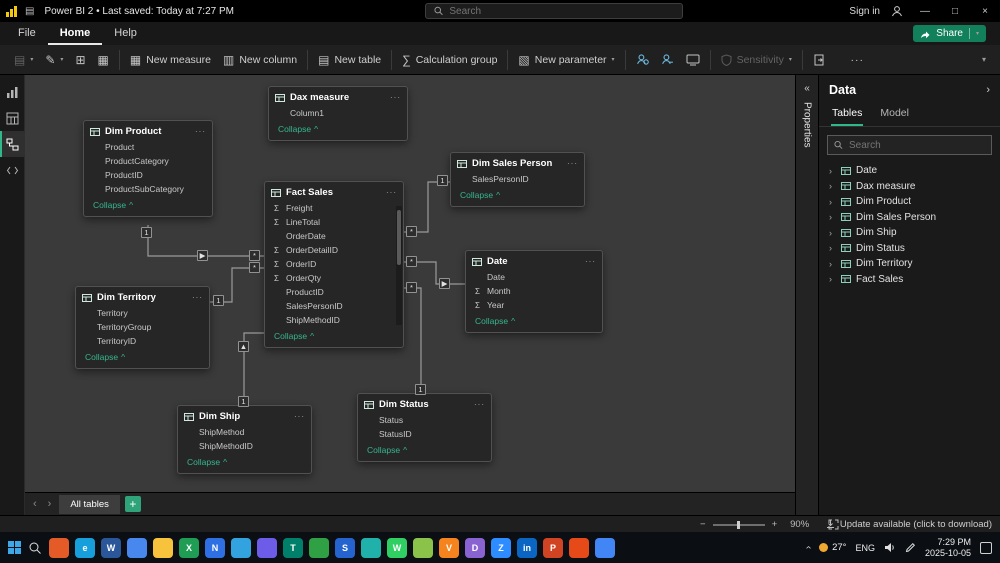 This screenshot has height=563, width=1000. What do you see at coordinates (50, 504) in the screenshot?
I see `tabs-forward-arrow: ›` at bounding box center [50, 504].